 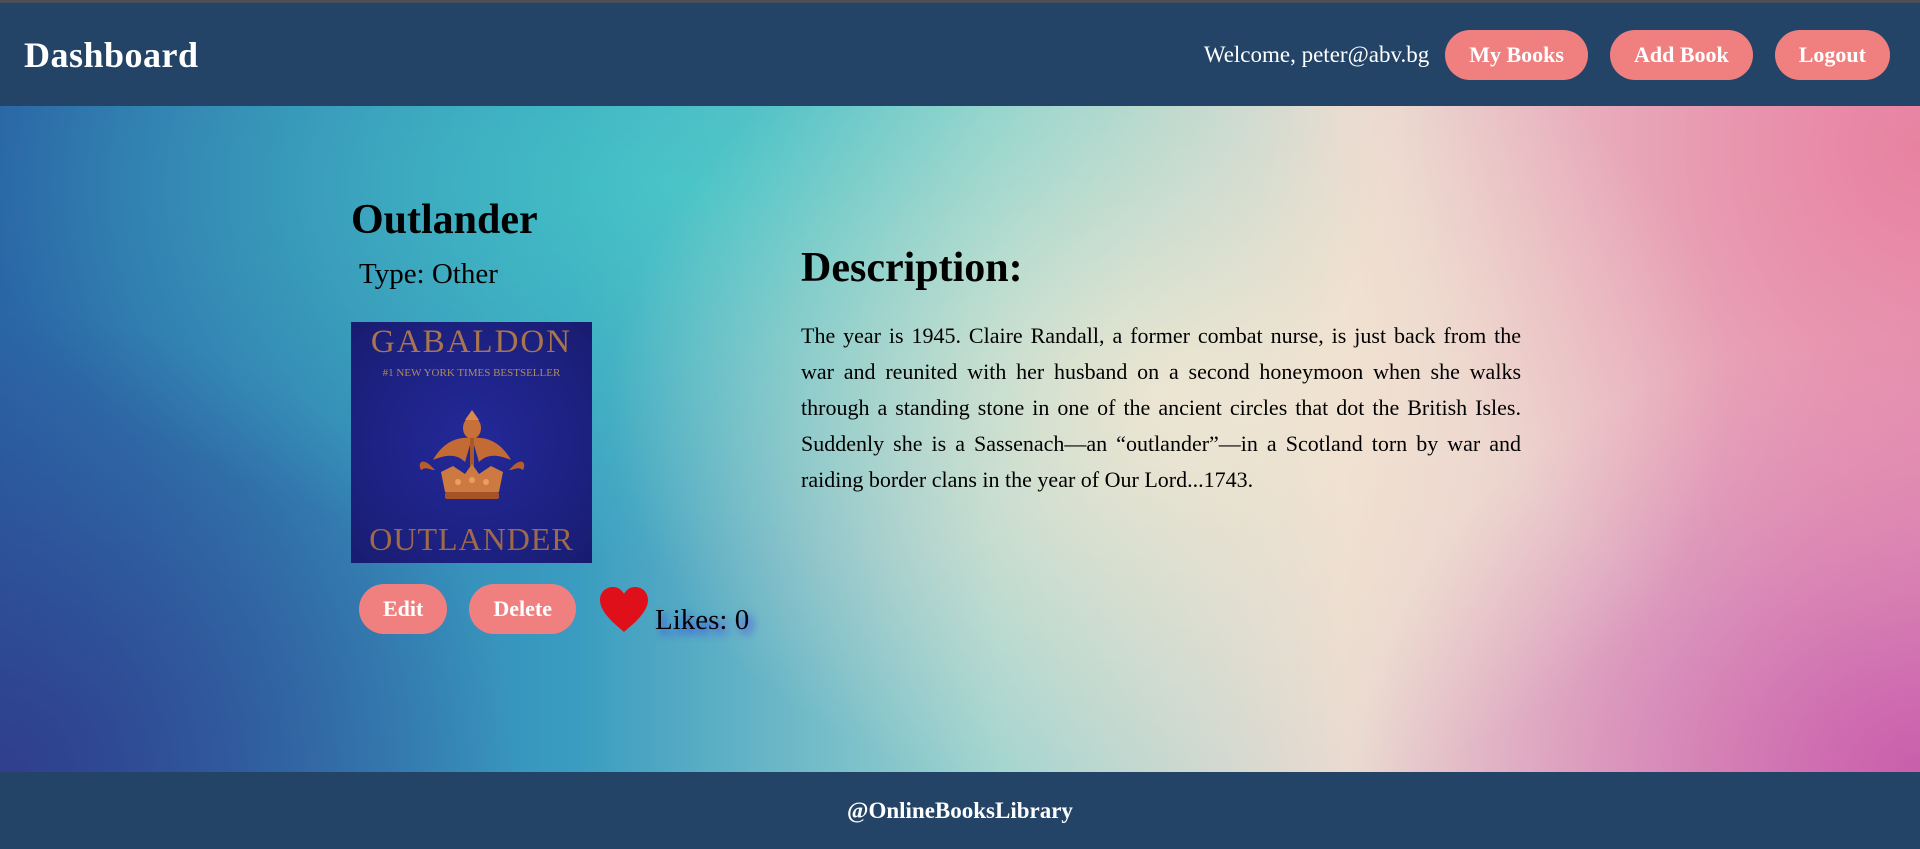 I want to click on welcome-message: Welcome, peter@abv.bg, so click(x=1316, y=54).